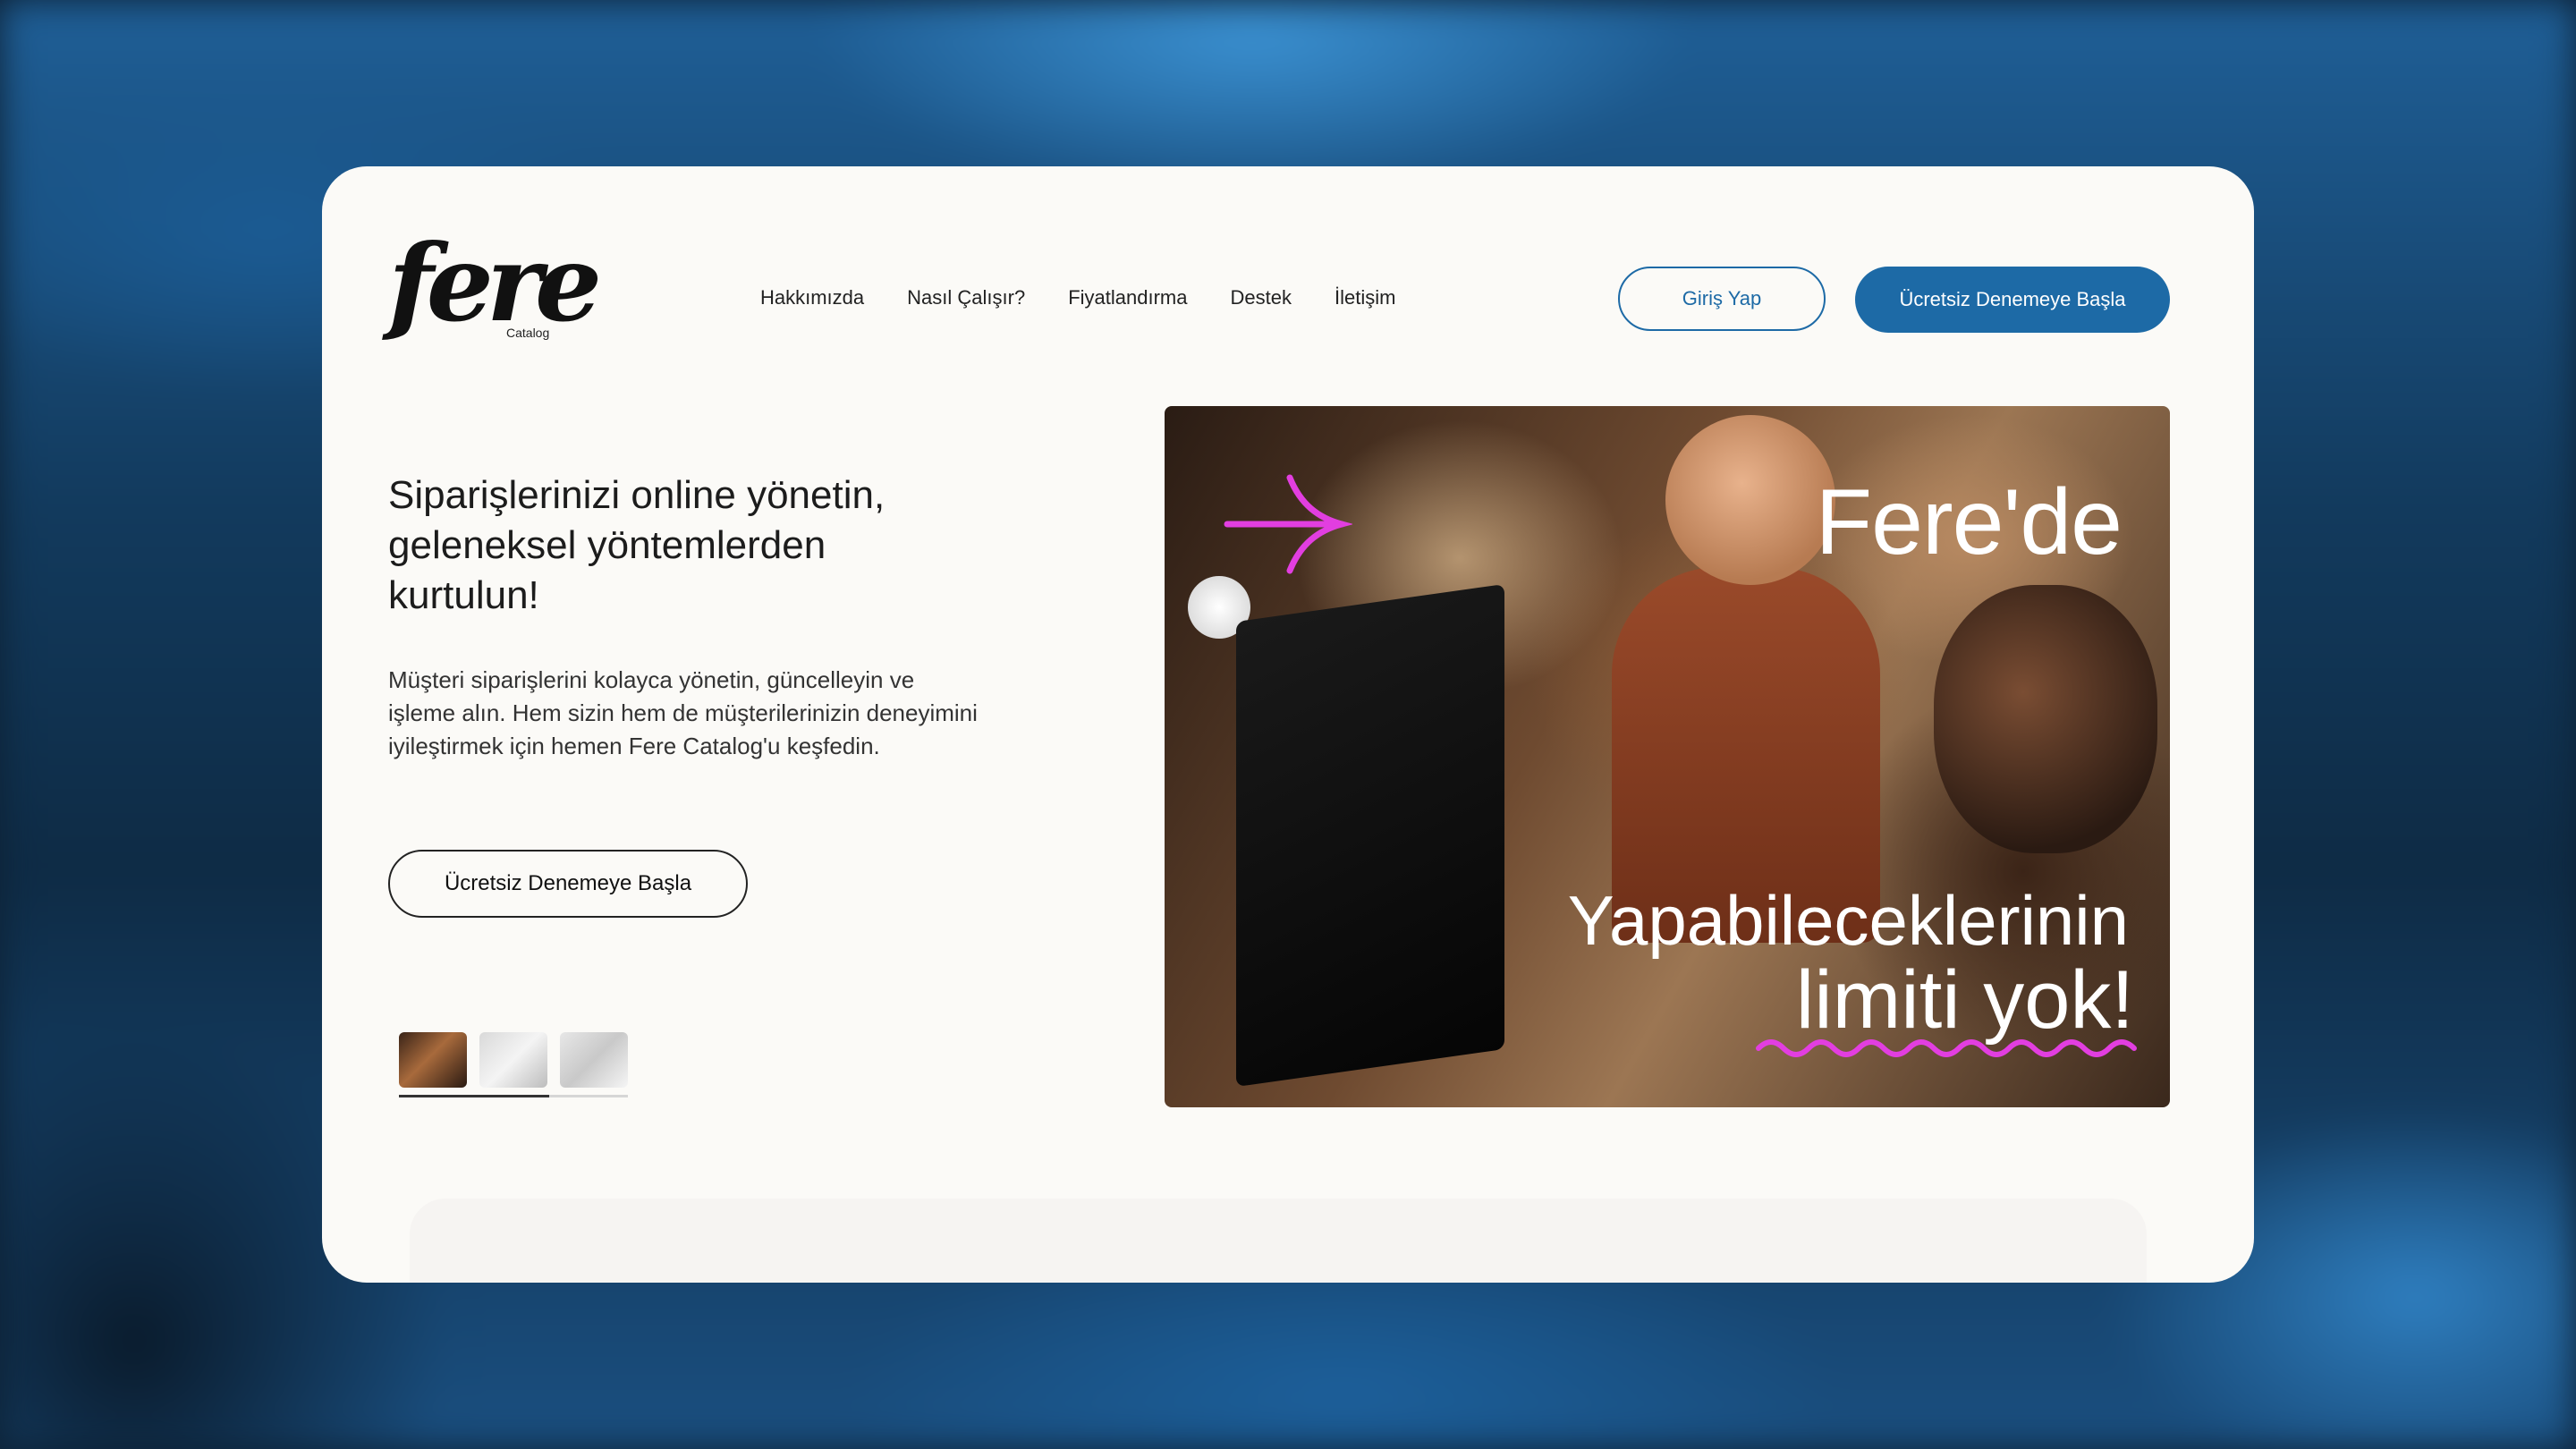  What do you see at coordinates (1278, 1241) in the screenshot?
I see `next-section-panel` at bounding box center [1278, 1241].